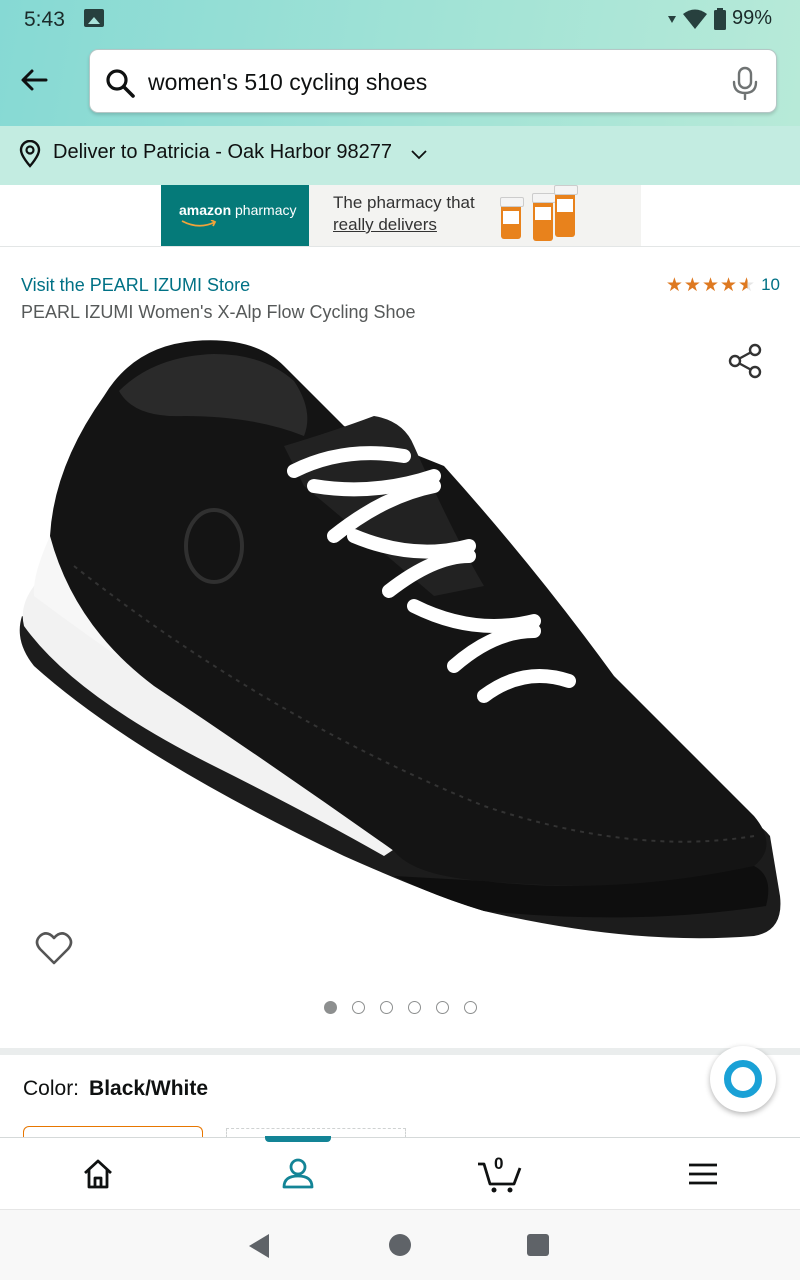 Image resolution: width=800 pixels, height=1280 pixels. I want to click on color-selector-label: Color: Black/White, so click(116, 1088).